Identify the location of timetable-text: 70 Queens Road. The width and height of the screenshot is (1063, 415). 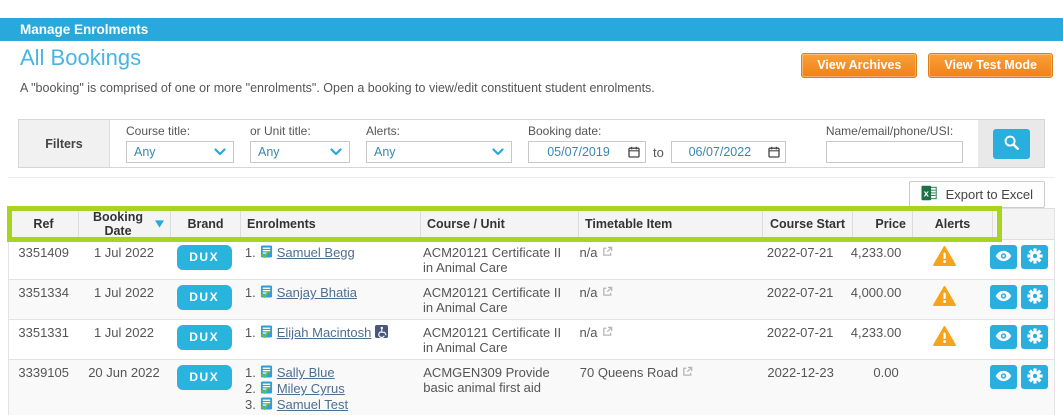
(629, 372).